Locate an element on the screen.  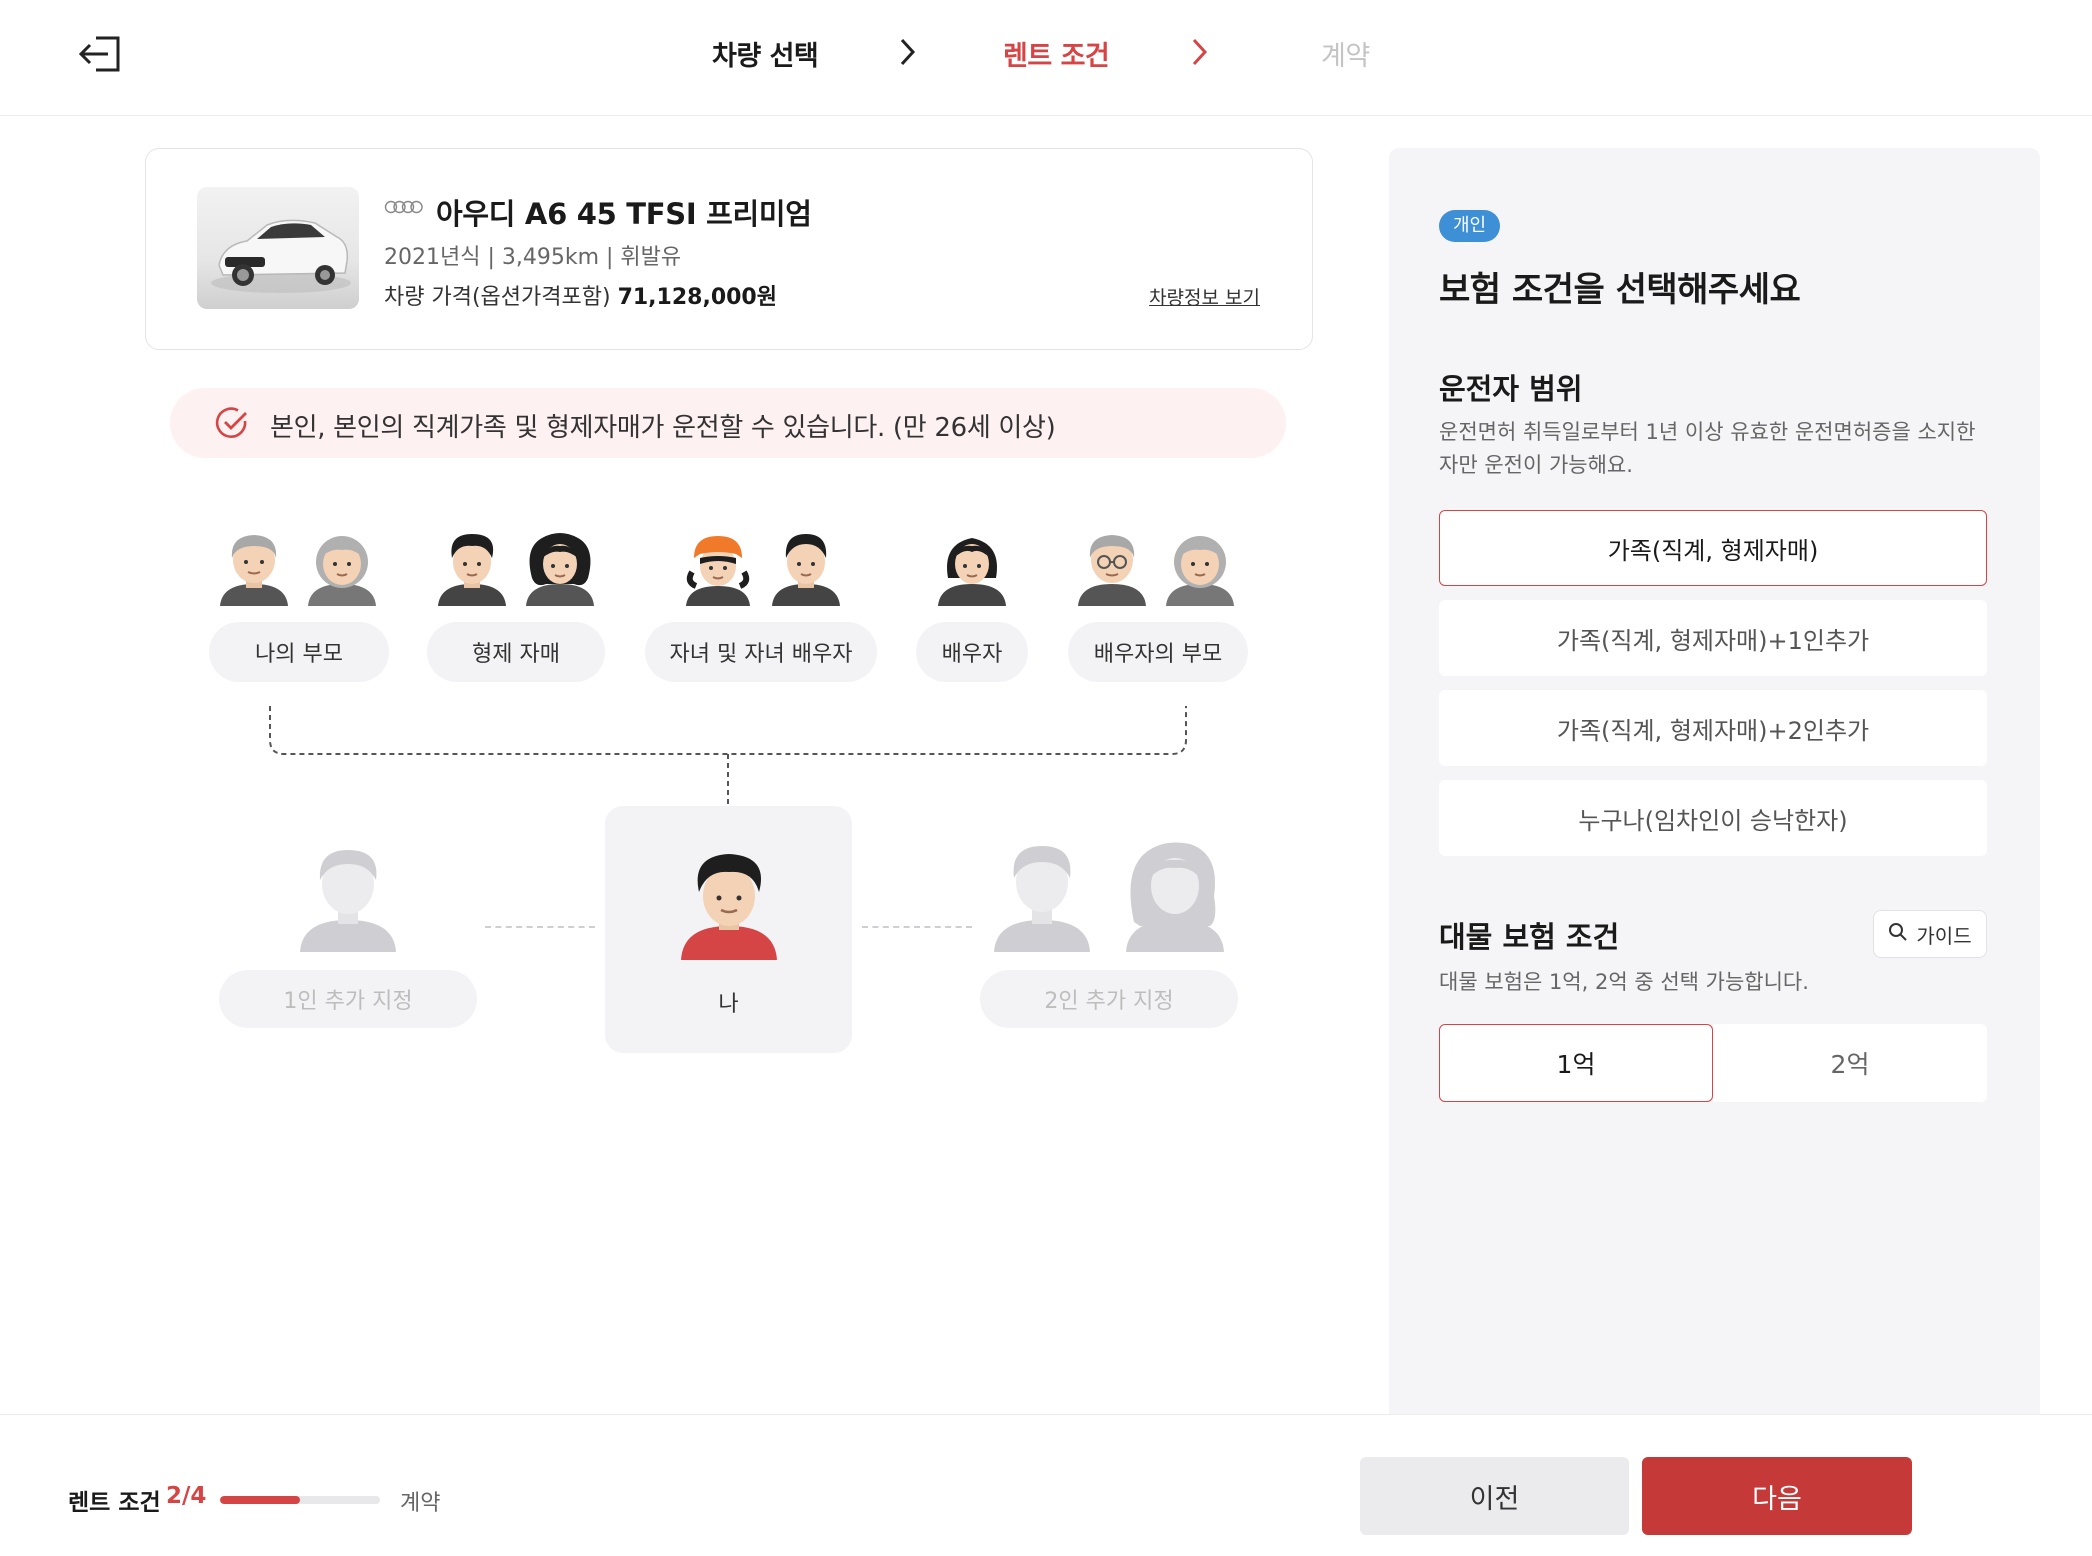
guide-label: 가이드 is located at coordinates (1944, 935).